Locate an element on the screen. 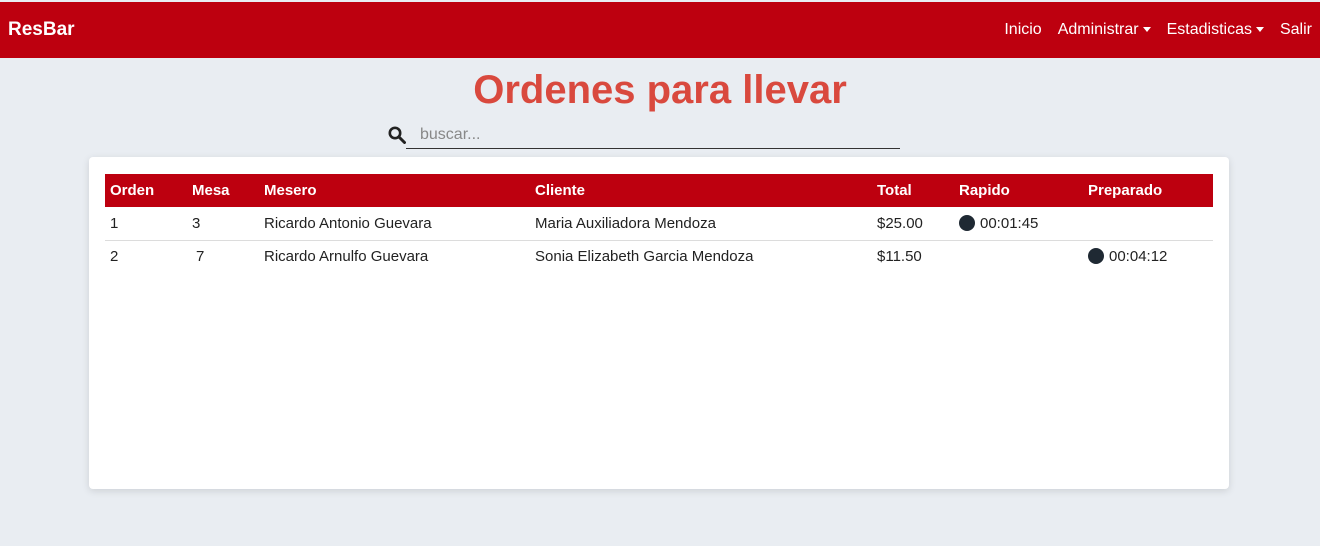  cell-total: $25.00 is located at coordinates (900, 223).